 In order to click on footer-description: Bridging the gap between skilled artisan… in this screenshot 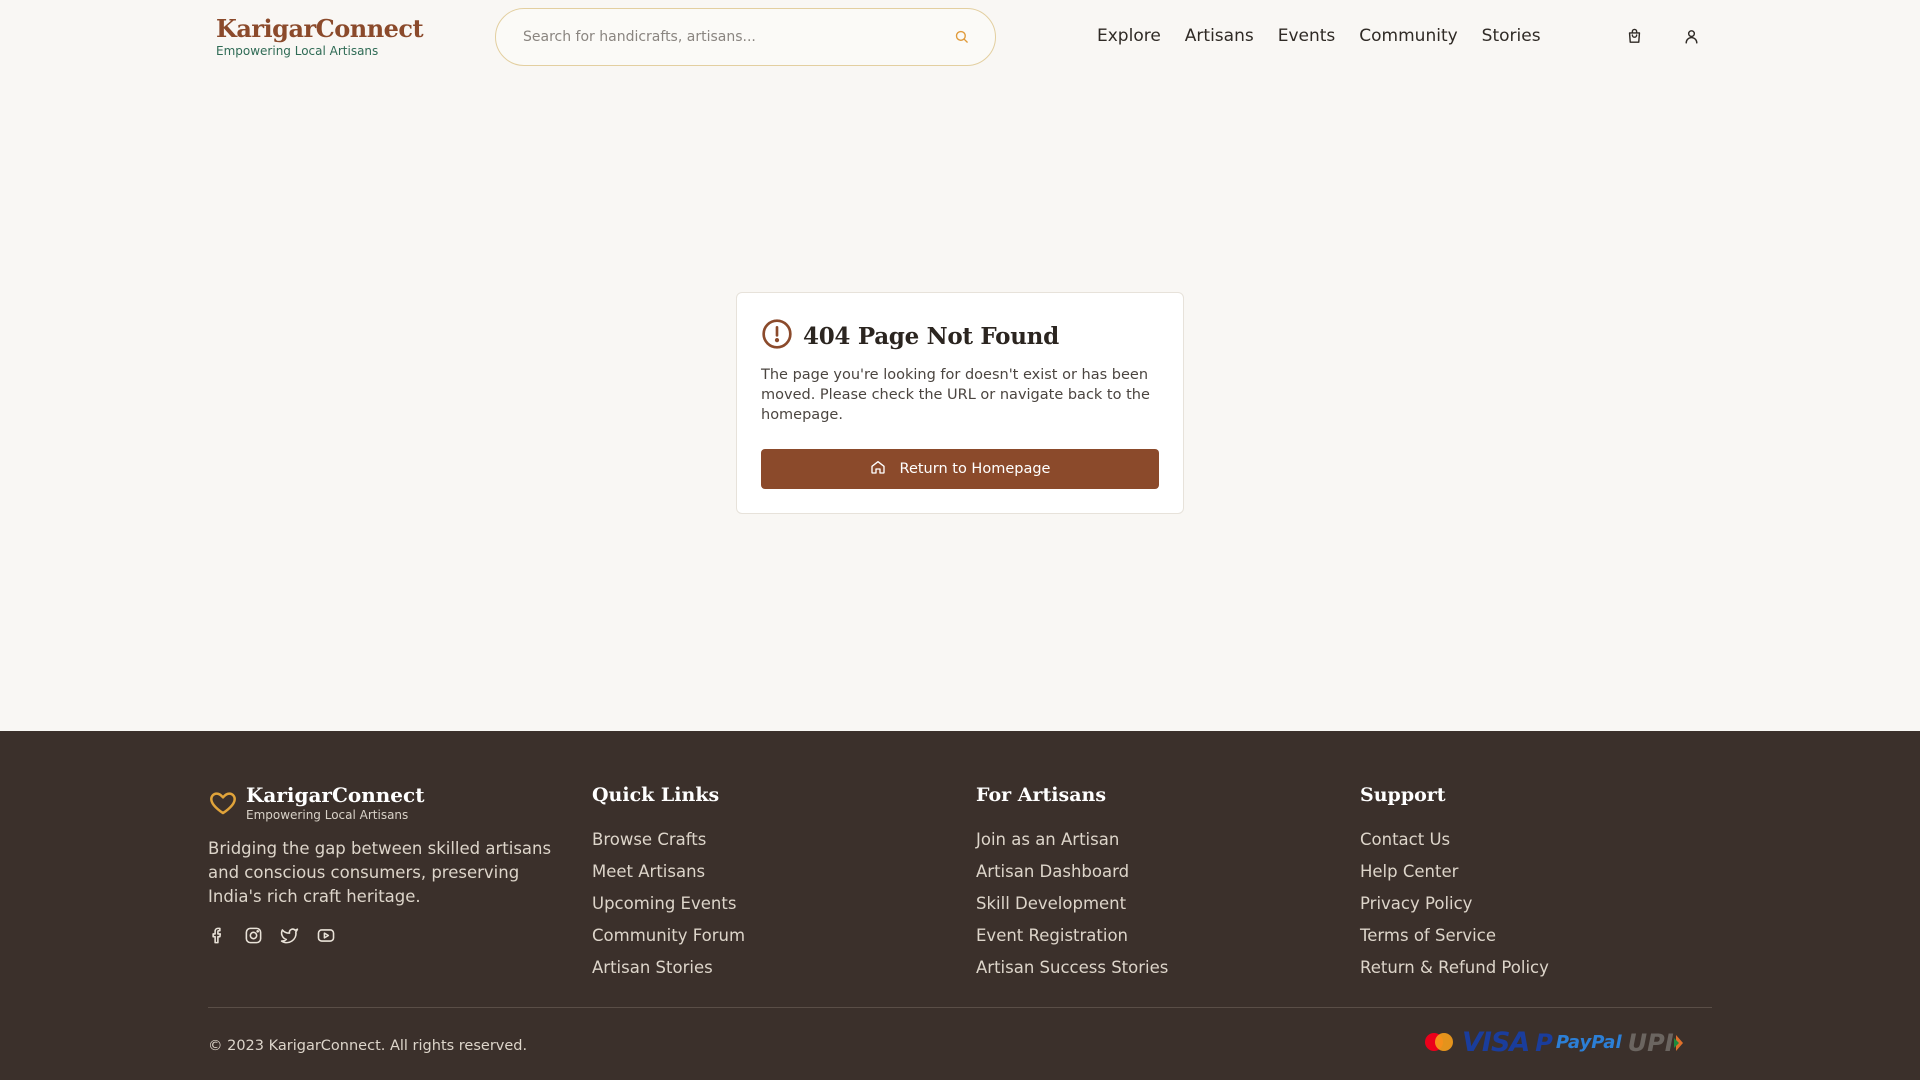, I will do `click(380, 872)`.